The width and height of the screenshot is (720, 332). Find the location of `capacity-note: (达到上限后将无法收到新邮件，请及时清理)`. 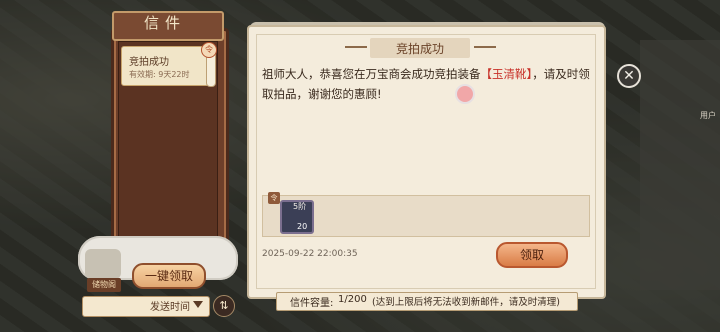

capacity-note: (达到上限后将无法收到新邮件，请及时清理) is located at coordinates (466, 302).